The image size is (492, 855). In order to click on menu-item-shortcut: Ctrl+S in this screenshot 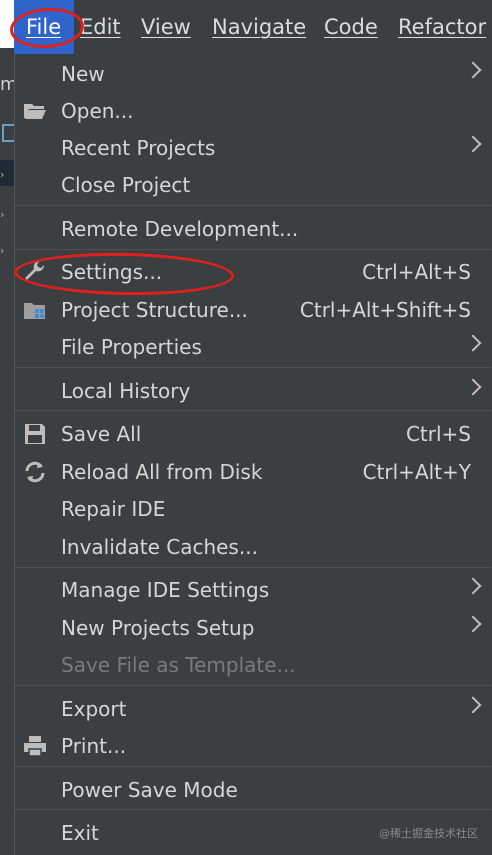, I will do `click(438, 434)`.